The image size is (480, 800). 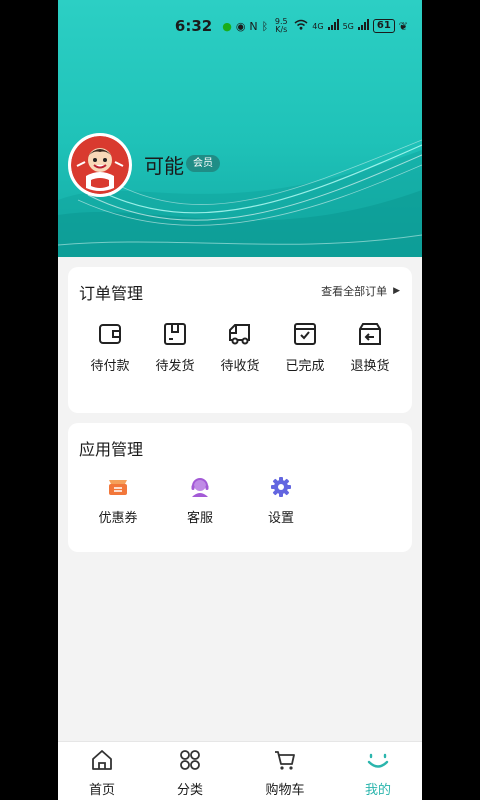 What do you see at coordinates (239, 334) in the screenshot?
I see `truck-icon` at bounding box center [239, 334].